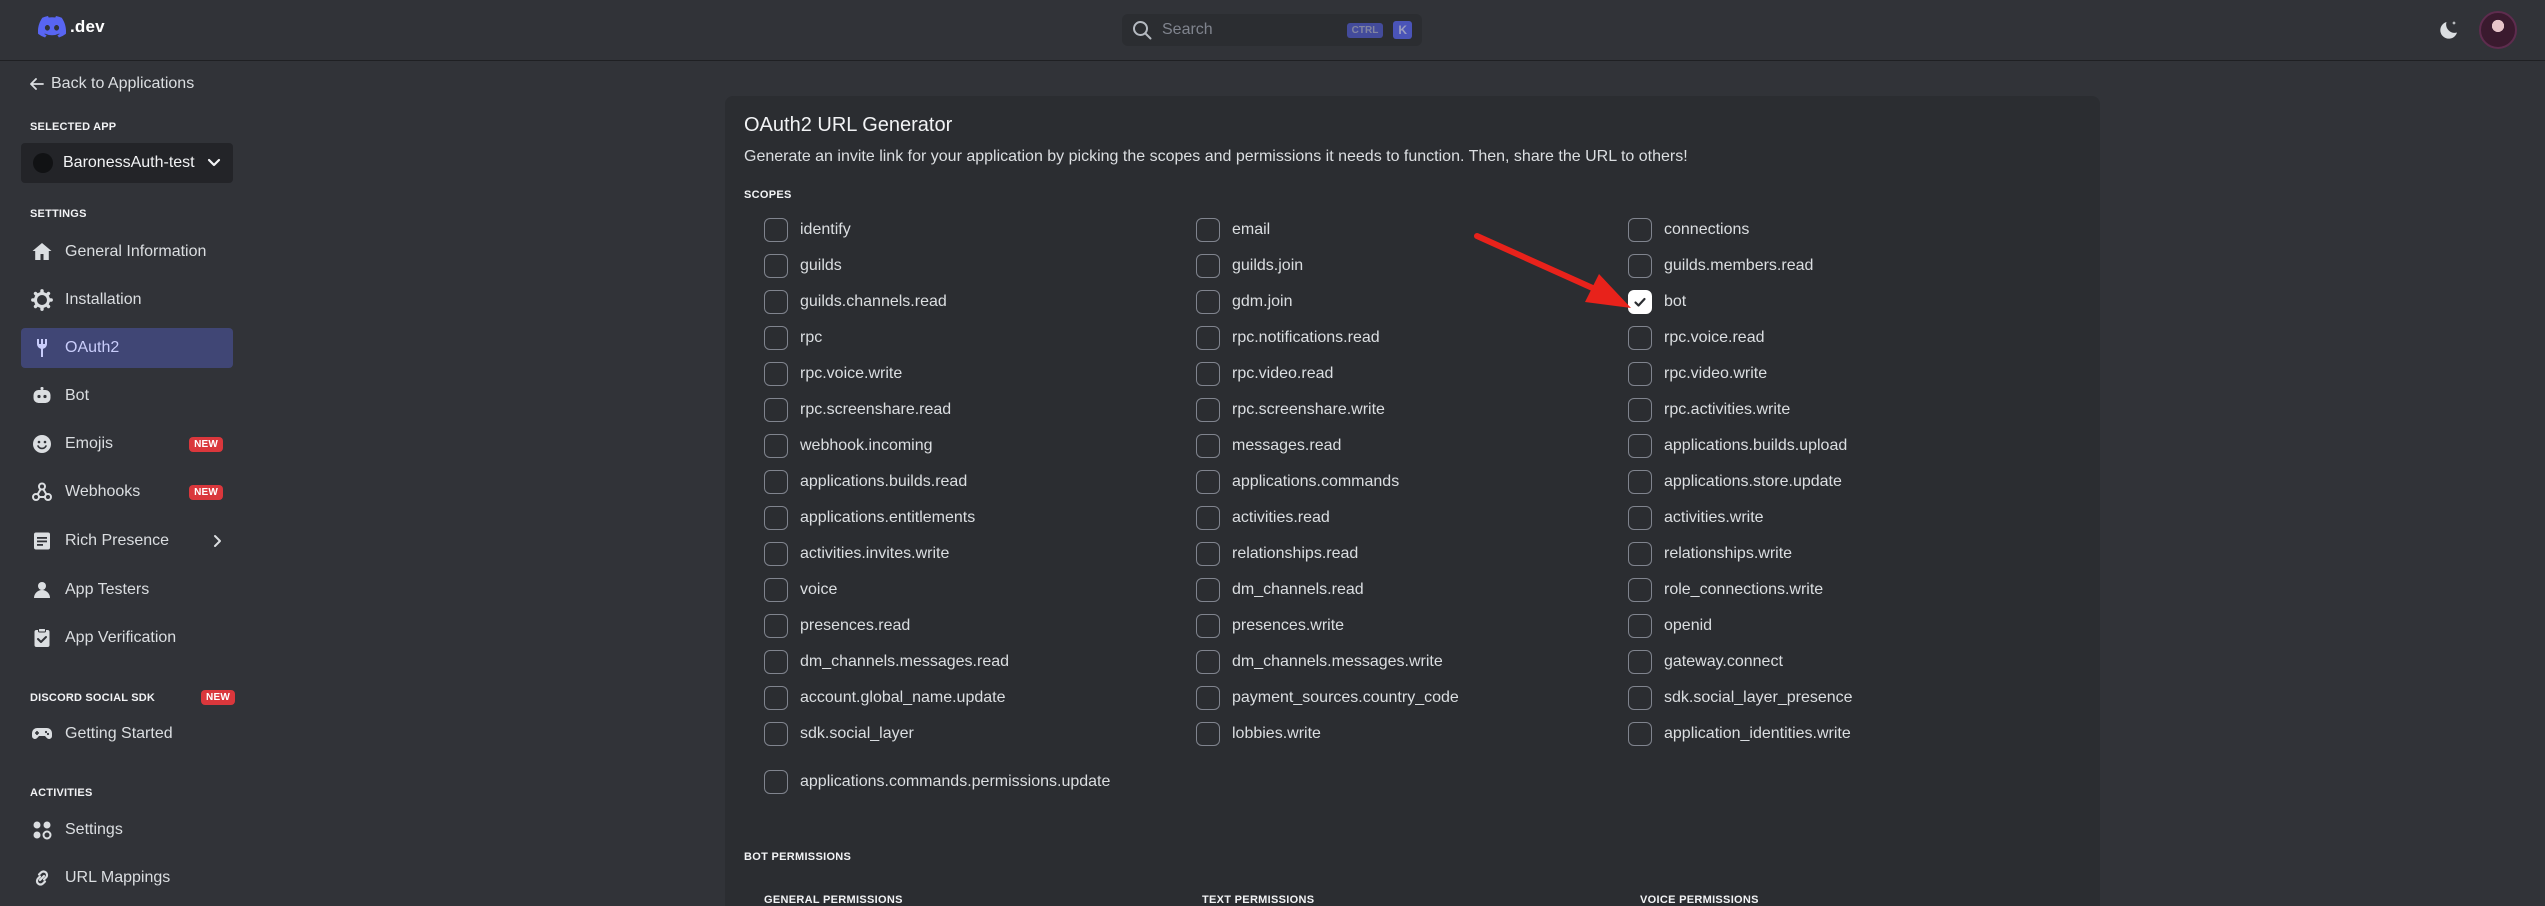 This screenshot has width=2545, height=906. I want to click on scope-option: account.global_name.update, so click(885, 698).